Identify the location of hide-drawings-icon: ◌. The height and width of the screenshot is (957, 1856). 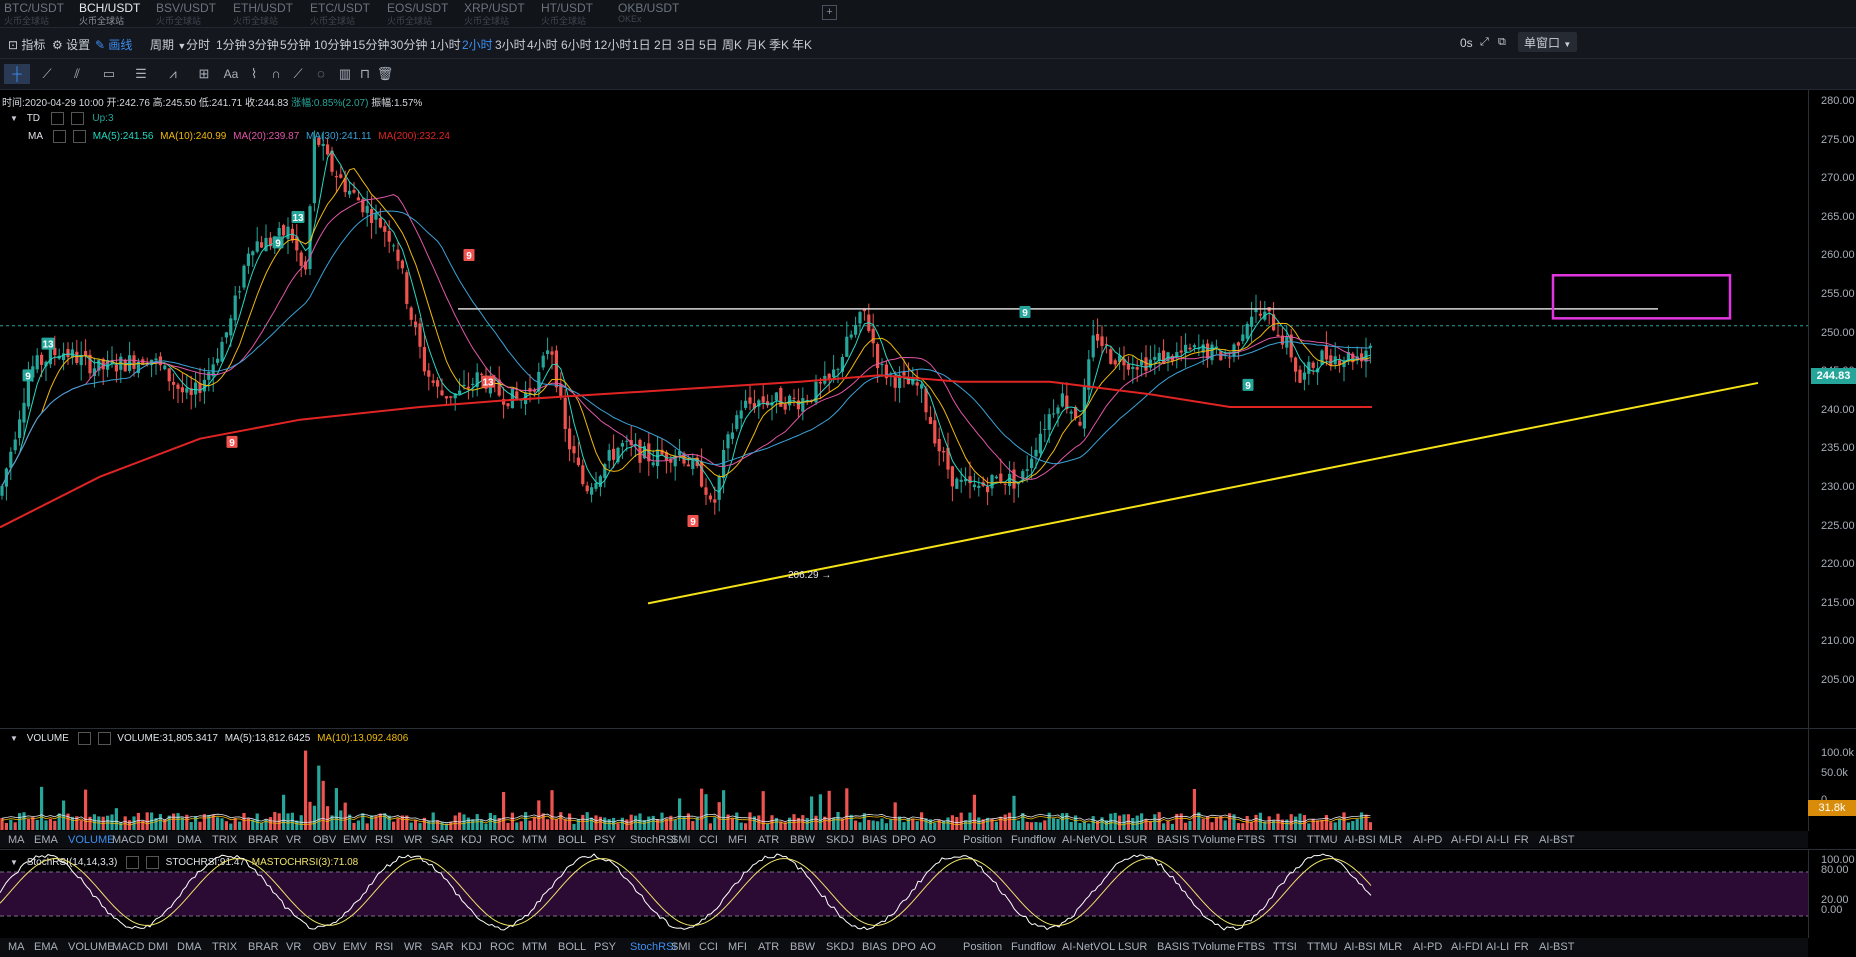
(321, 74).